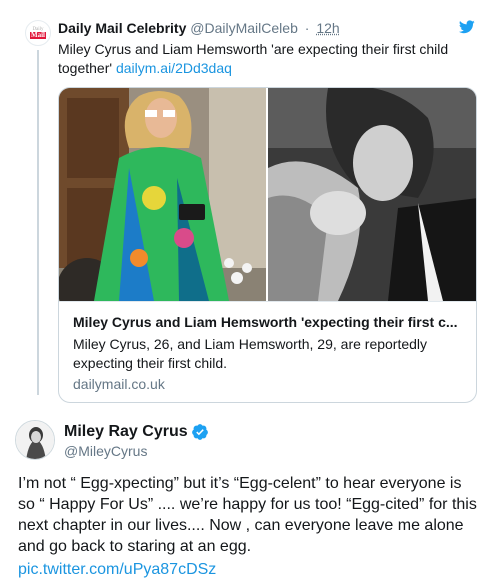 Image resolution: width=493 pixels, height=586 pixels. What do you see at coordinates (122, 28) in the screenshot?
I see `author-name: Daily Mail Celebrity` at bounding box center [122, 28].